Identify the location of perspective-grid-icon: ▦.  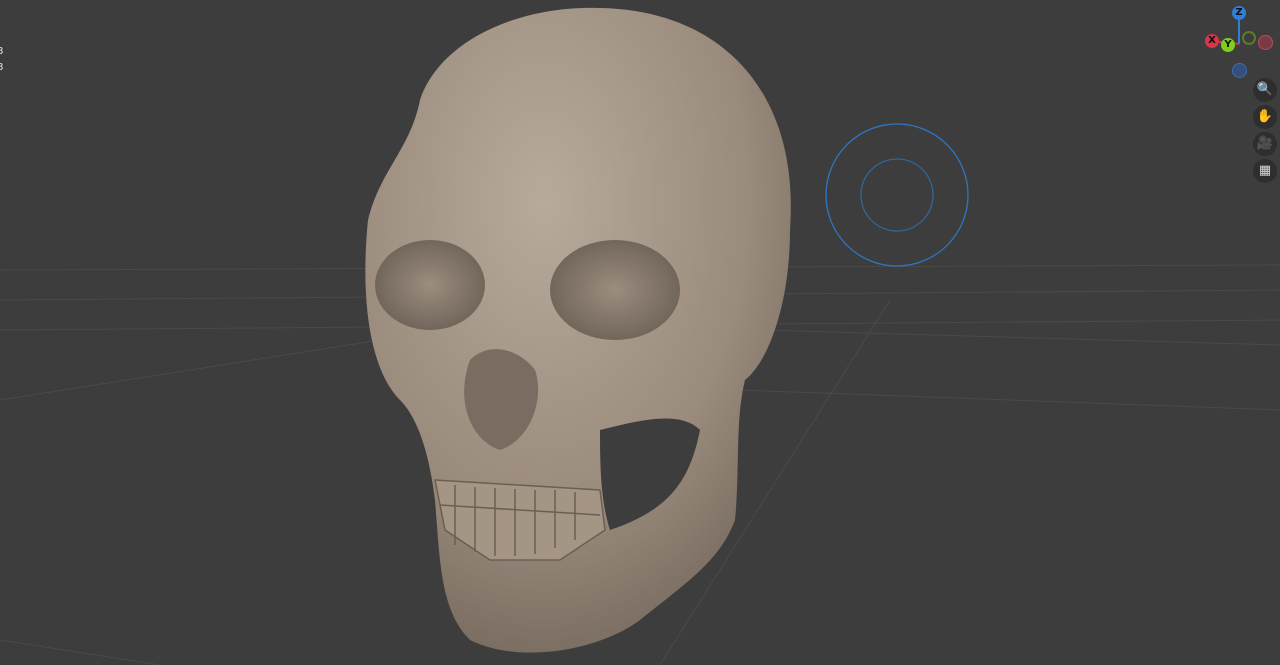
(1265, 170).